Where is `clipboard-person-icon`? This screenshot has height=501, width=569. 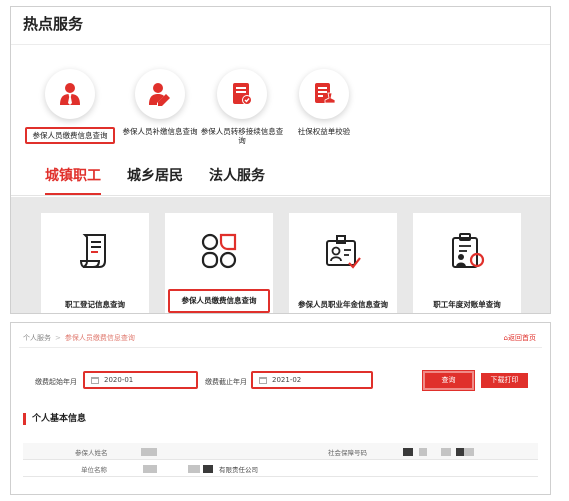 clipboard-person-icon is located at coordinates (468, 250).